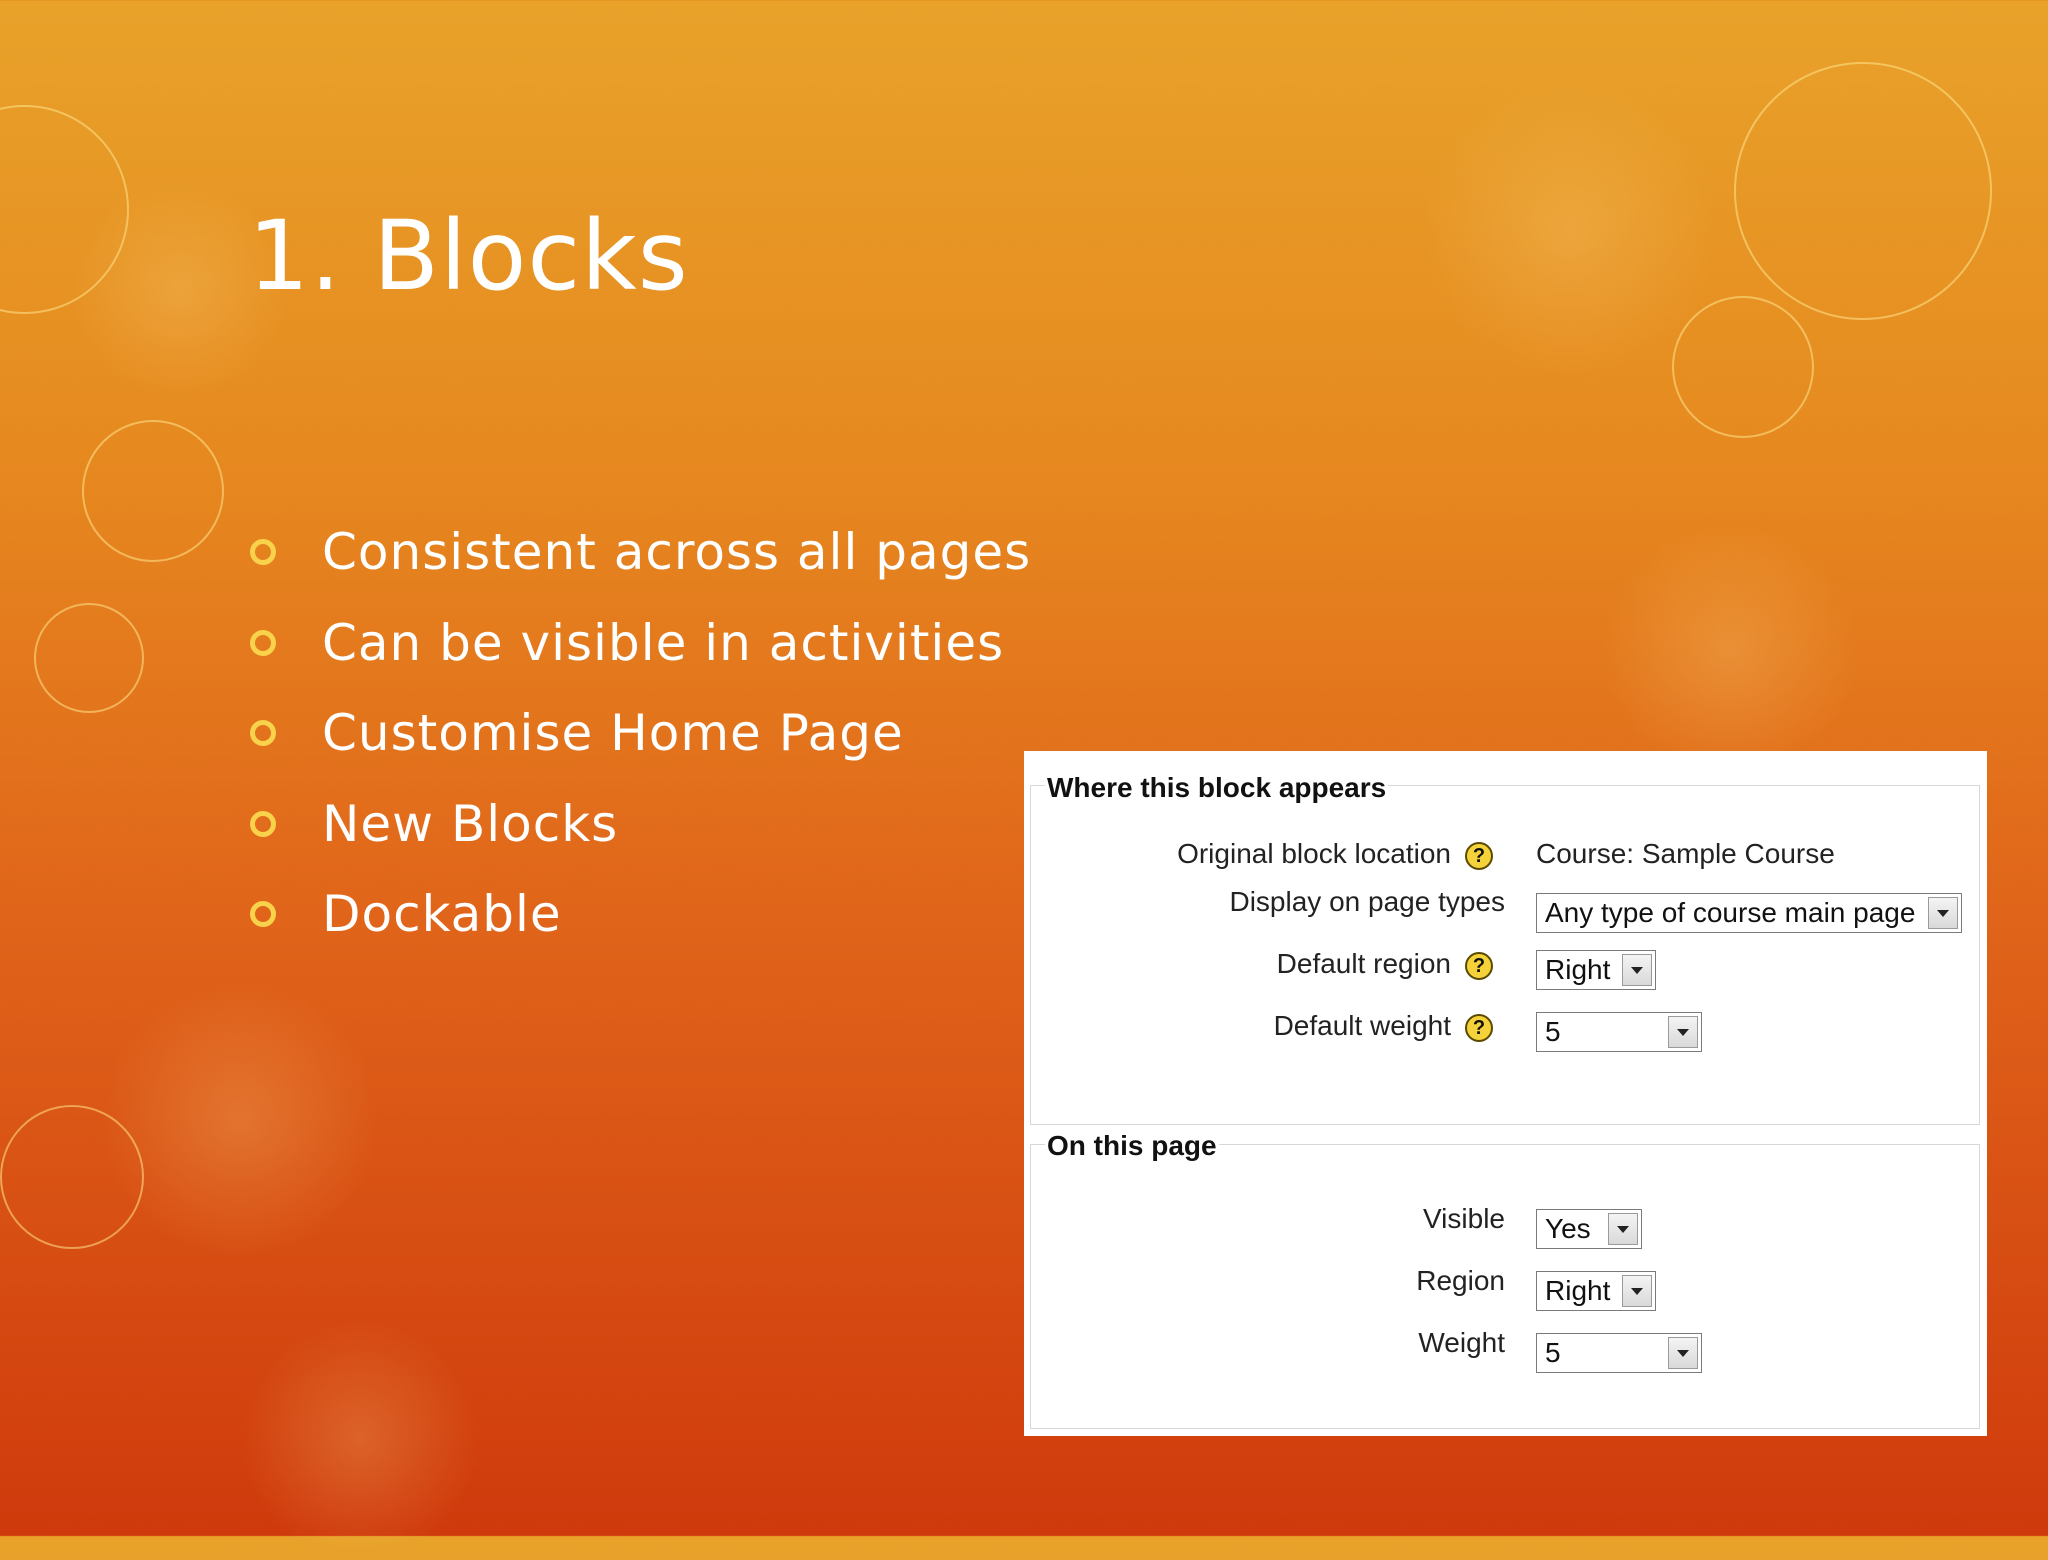 The height and width of the screenshot is (1560, 2048). I want to click on default-weight-select: 5, so click(1619, 1032).